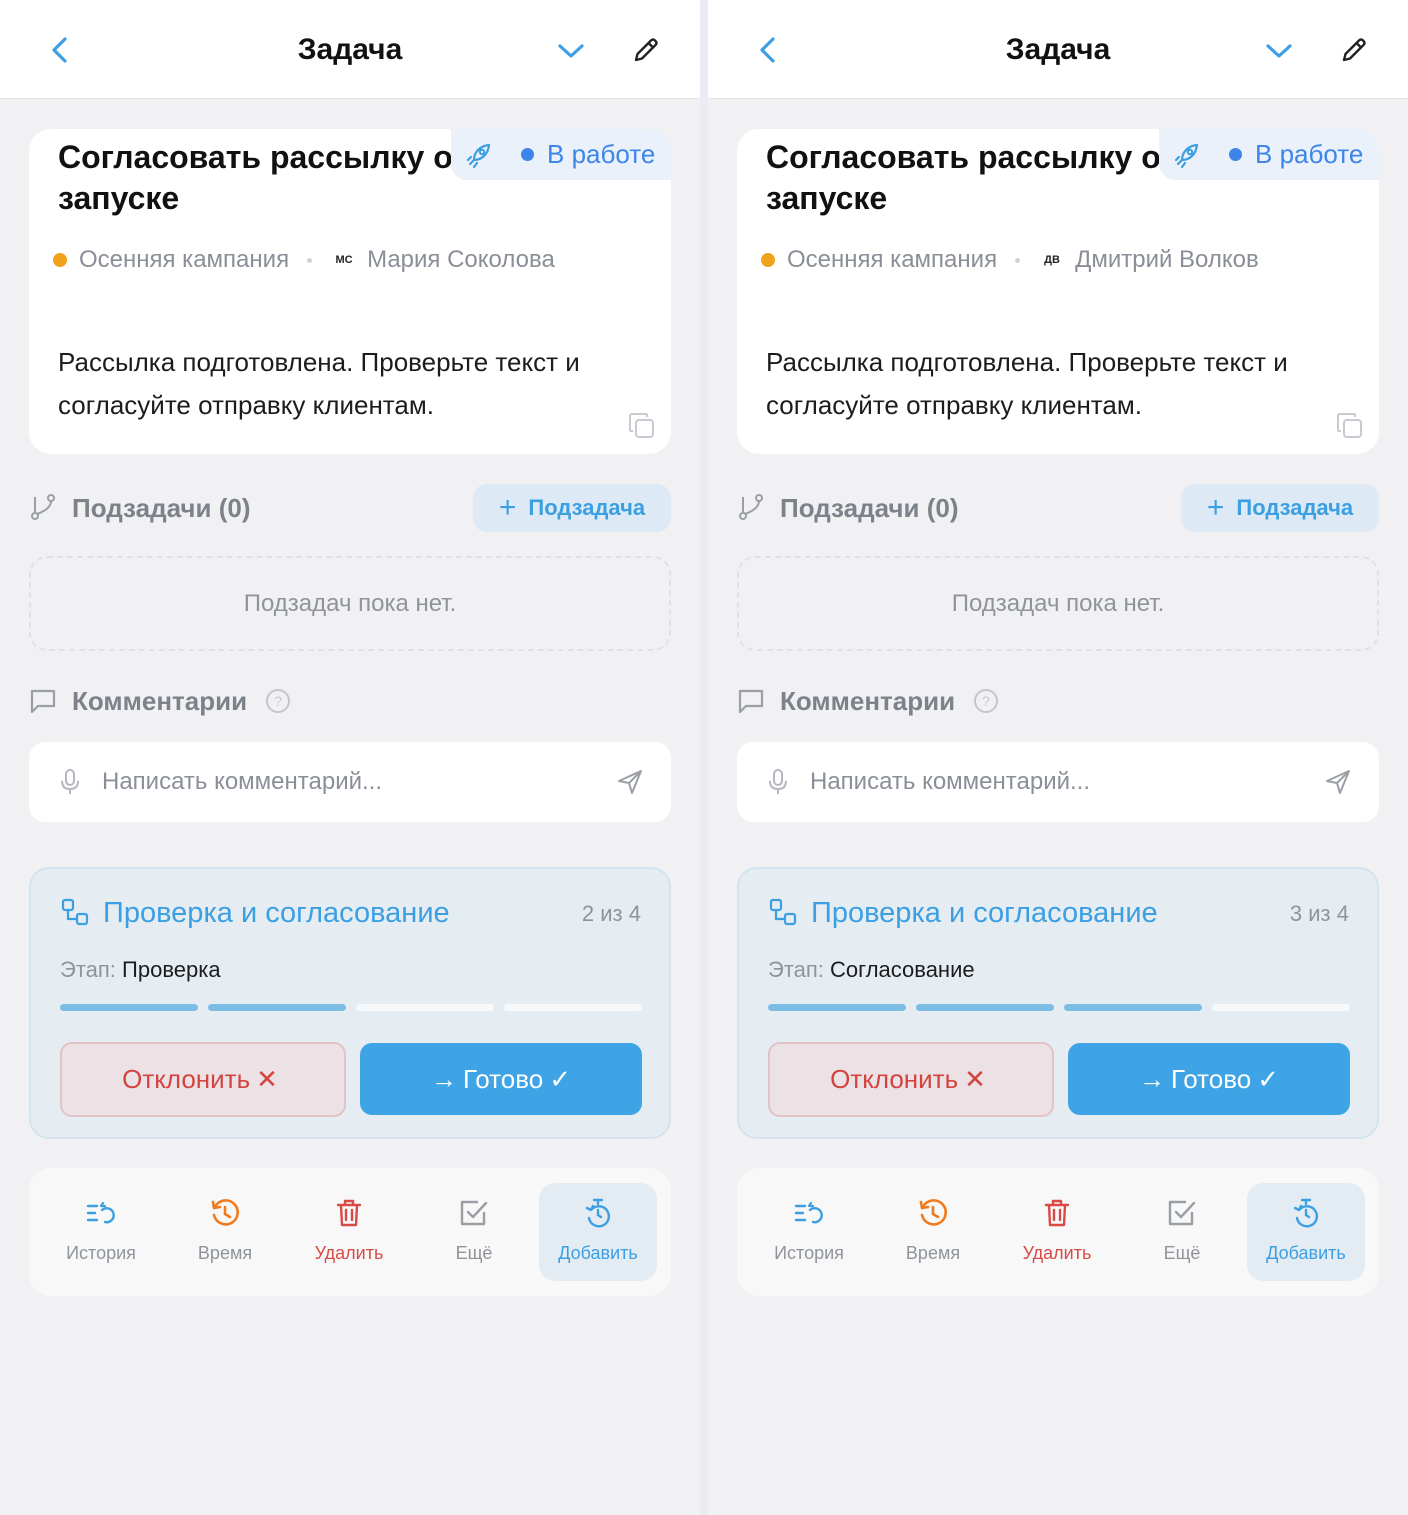  I want to click on subtasks-title: Подзадачи (0), so click(869, 508).